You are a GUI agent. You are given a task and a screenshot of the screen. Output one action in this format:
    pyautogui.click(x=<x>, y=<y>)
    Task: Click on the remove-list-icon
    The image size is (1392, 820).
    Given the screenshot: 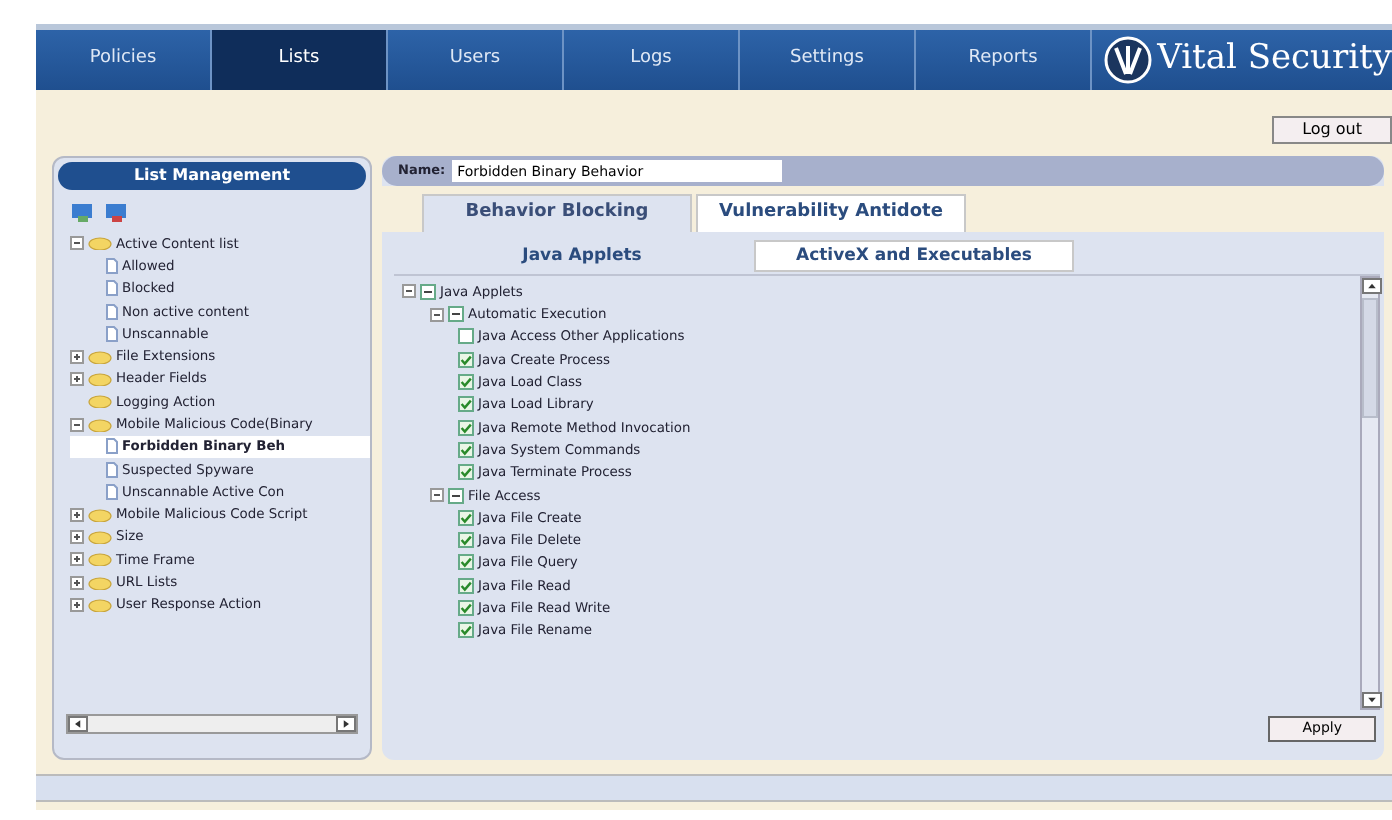 What is the action you would take?
    pyautogui.click(x=117, y=213)
    